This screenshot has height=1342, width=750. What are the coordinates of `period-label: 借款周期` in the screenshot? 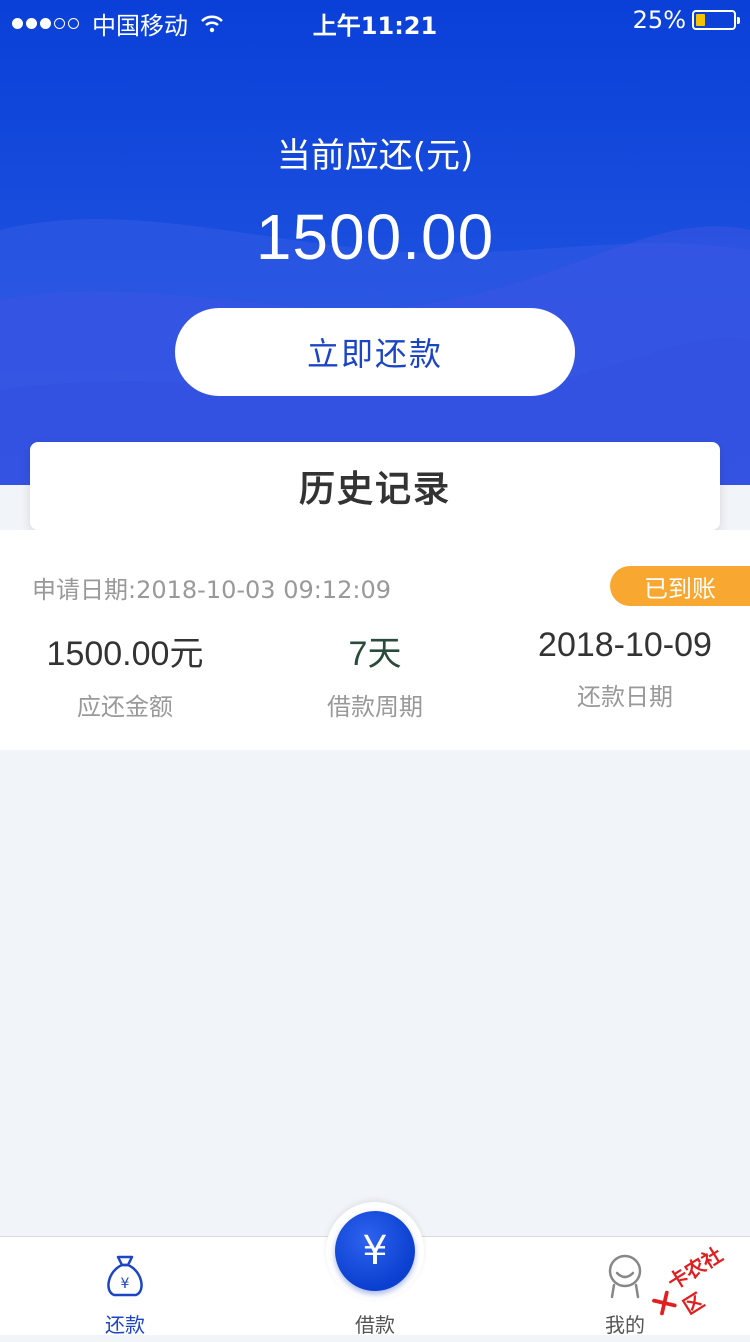 It's located at (375, 707).